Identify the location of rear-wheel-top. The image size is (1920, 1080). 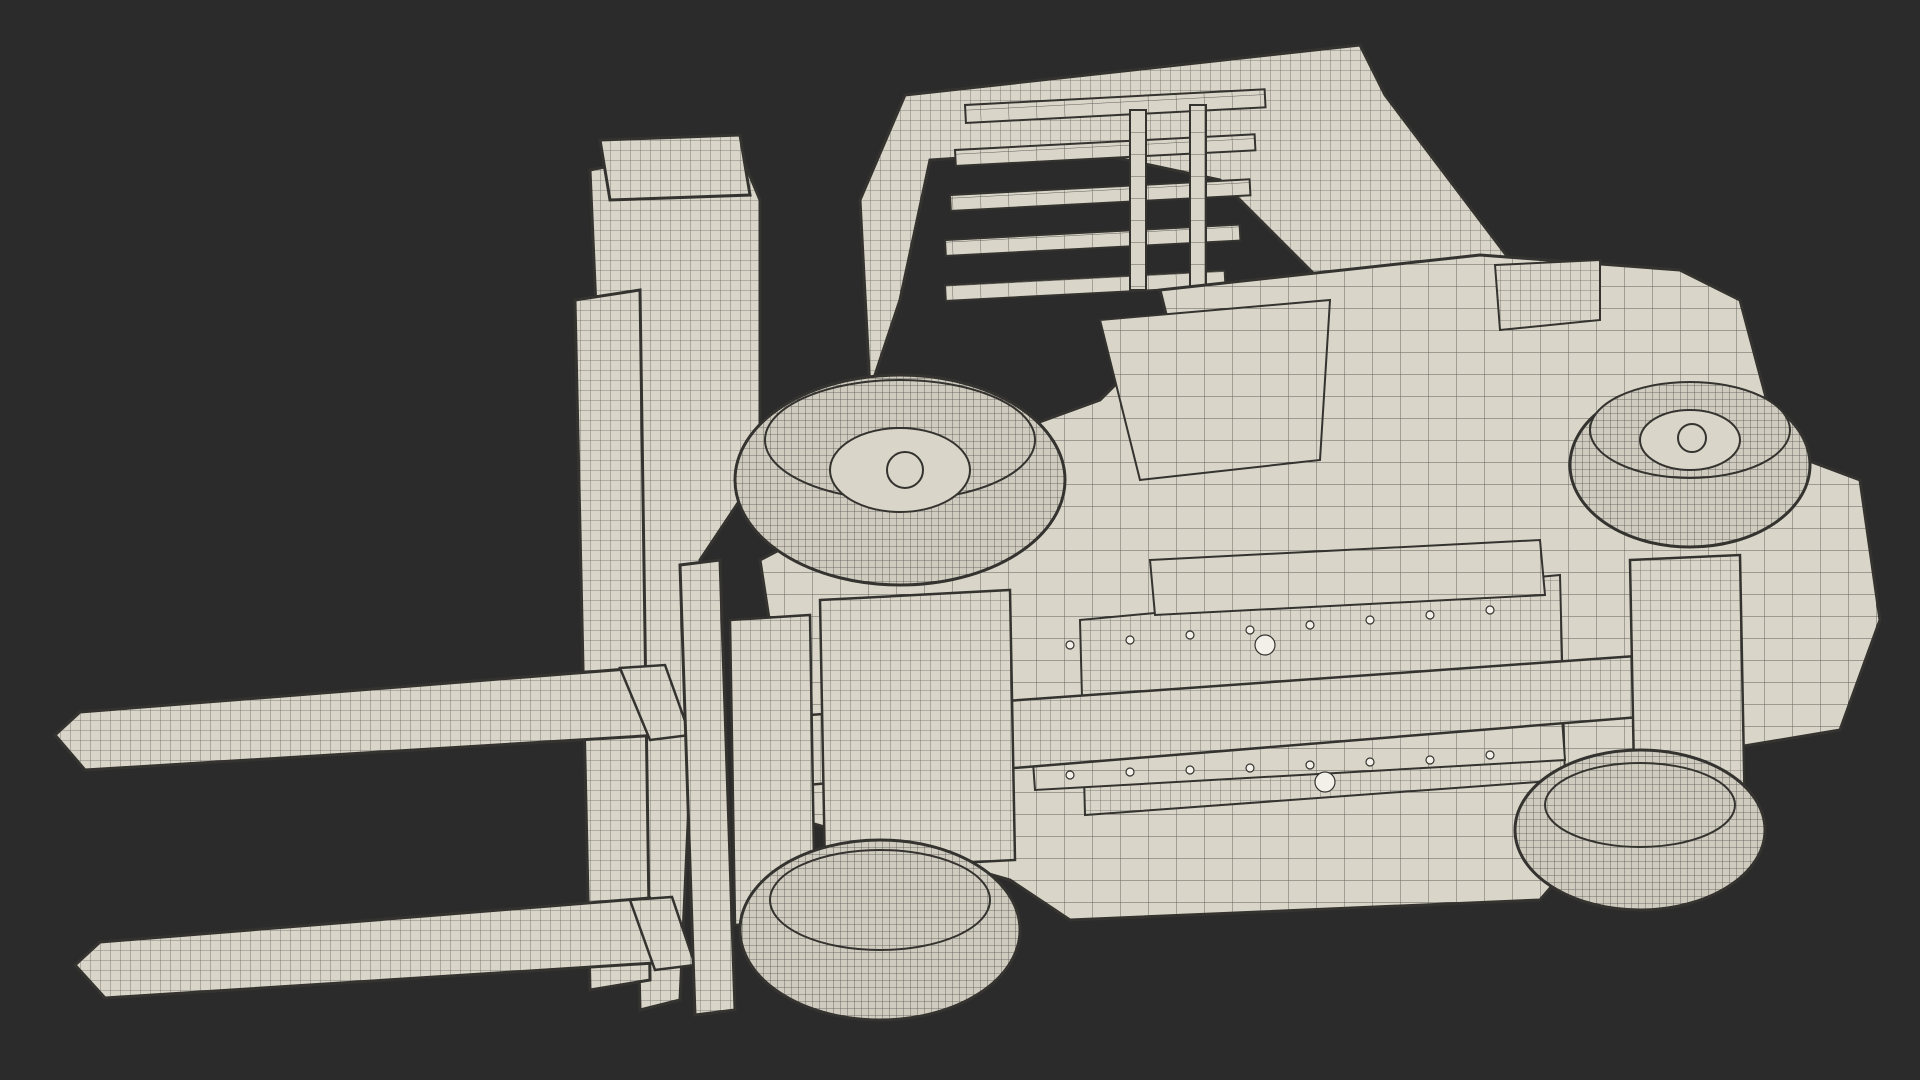
(1690, 465).